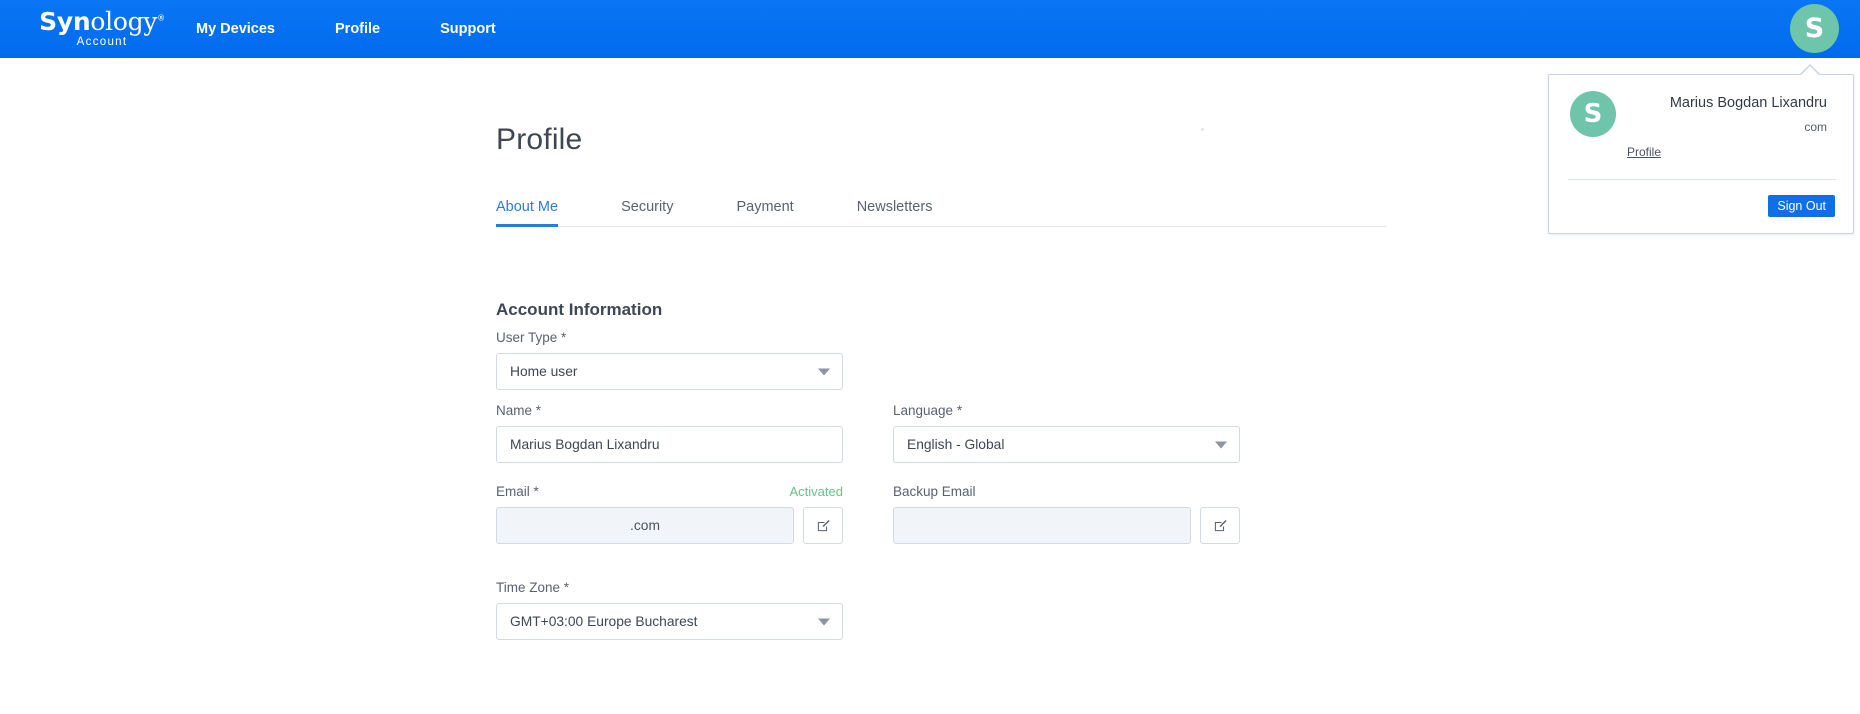 Image resolution: width=1860 pixels, height=714 pixels. Describe the element at coordinates (161, 18) in the screenshot. I see `brand-registered-mark: ®` at that location.